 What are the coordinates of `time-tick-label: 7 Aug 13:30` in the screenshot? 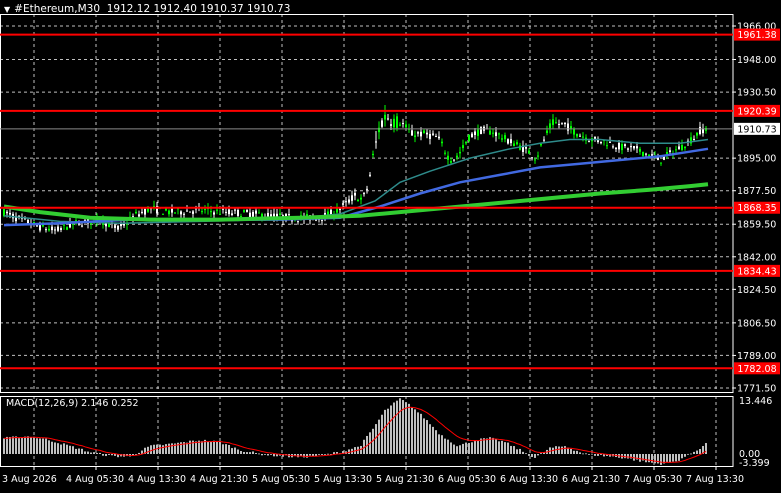 It's located at (715, 479).